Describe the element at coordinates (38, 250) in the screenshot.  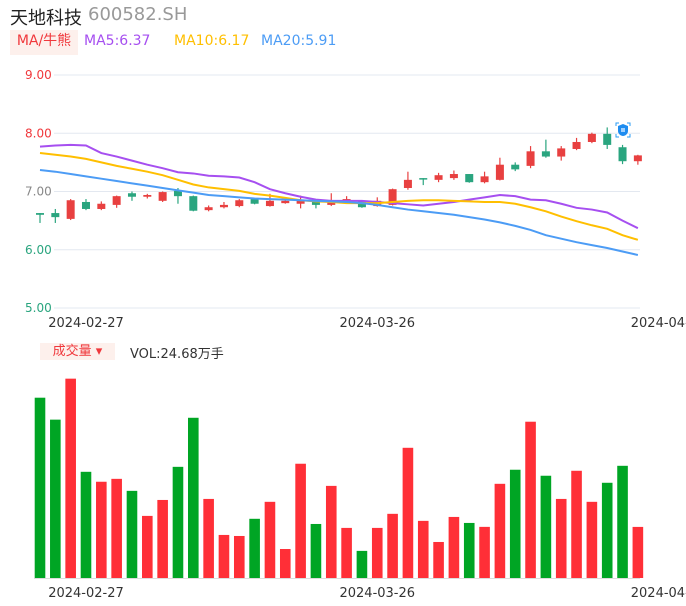
I see `y-tick-label: 6.00` at that location.